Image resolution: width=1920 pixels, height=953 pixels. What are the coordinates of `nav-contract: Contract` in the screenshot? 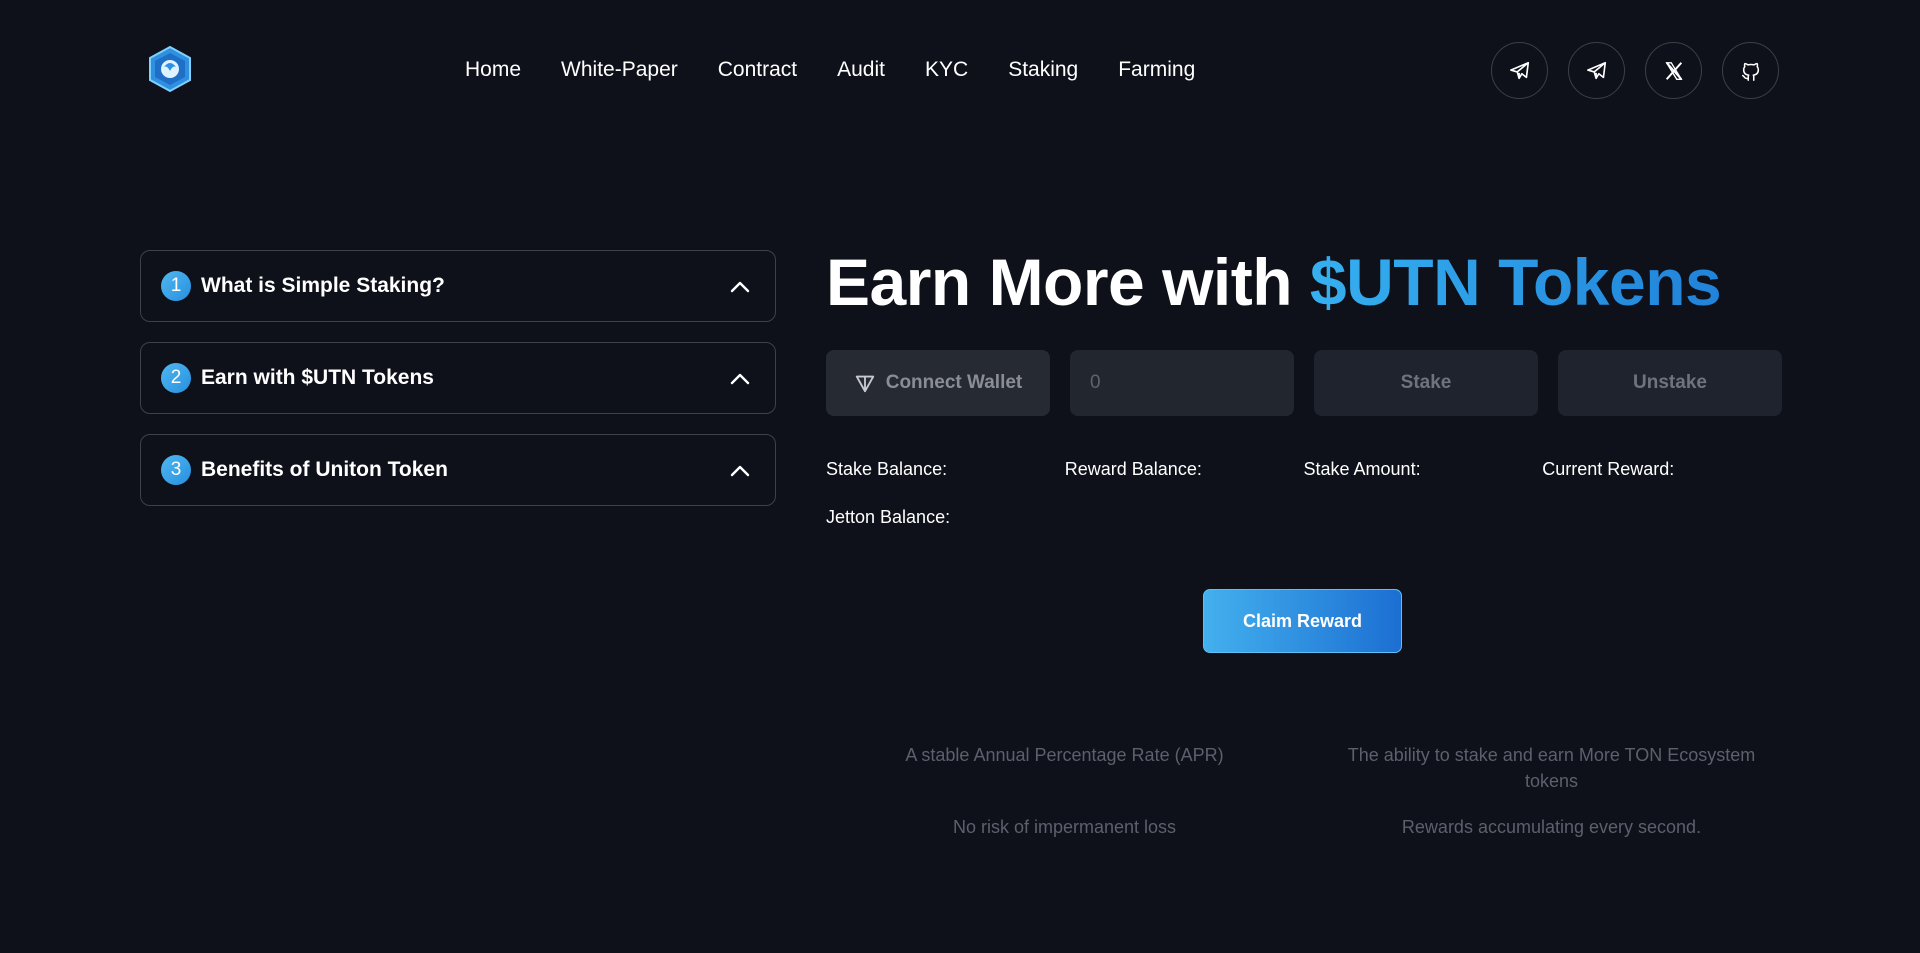 It's located at (757, 70).